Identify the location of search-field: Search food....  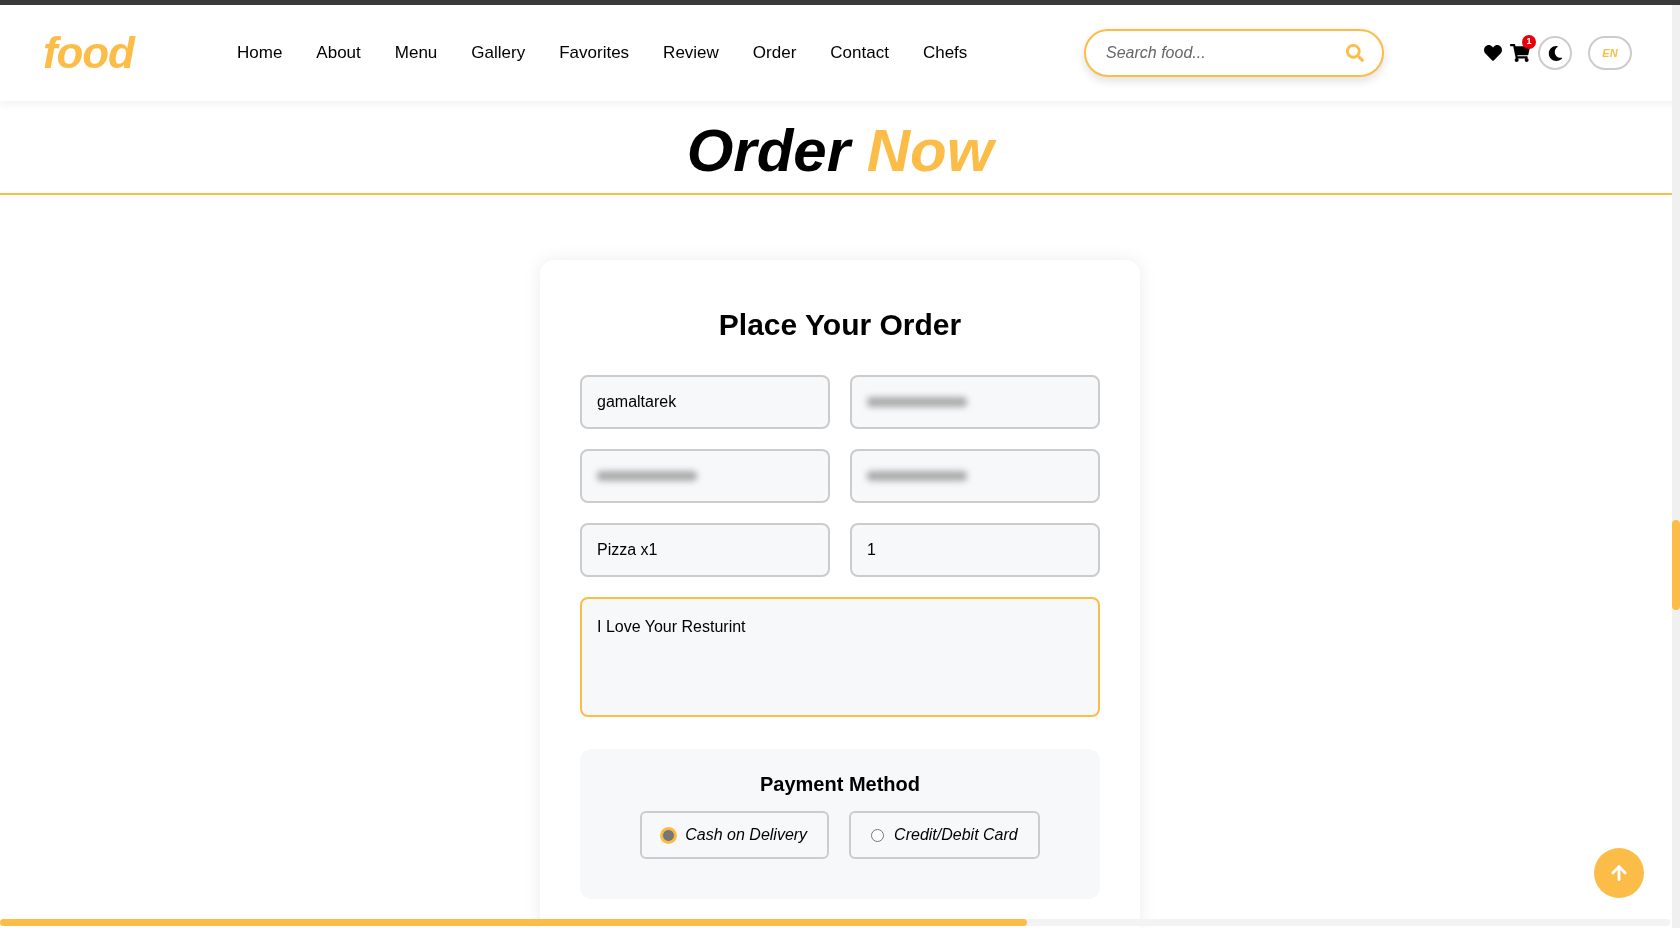
(1234, 53).